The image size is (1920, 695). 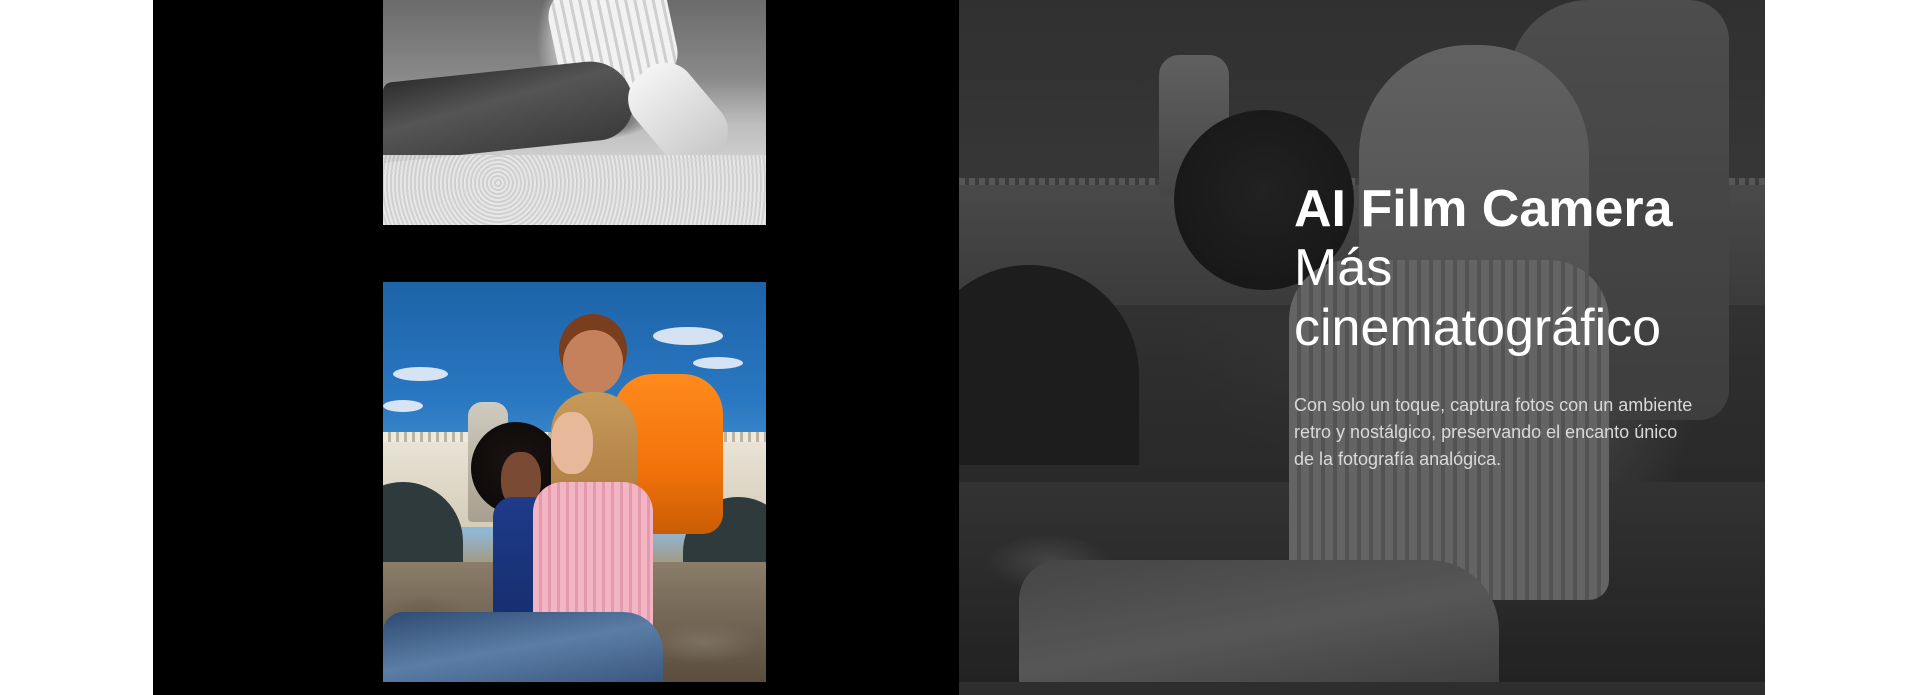 What do you see at coordinates (1483, 209) in the screenshot?
I see `hero-title: AI Film Camera` at bounding box center [1483, 209].